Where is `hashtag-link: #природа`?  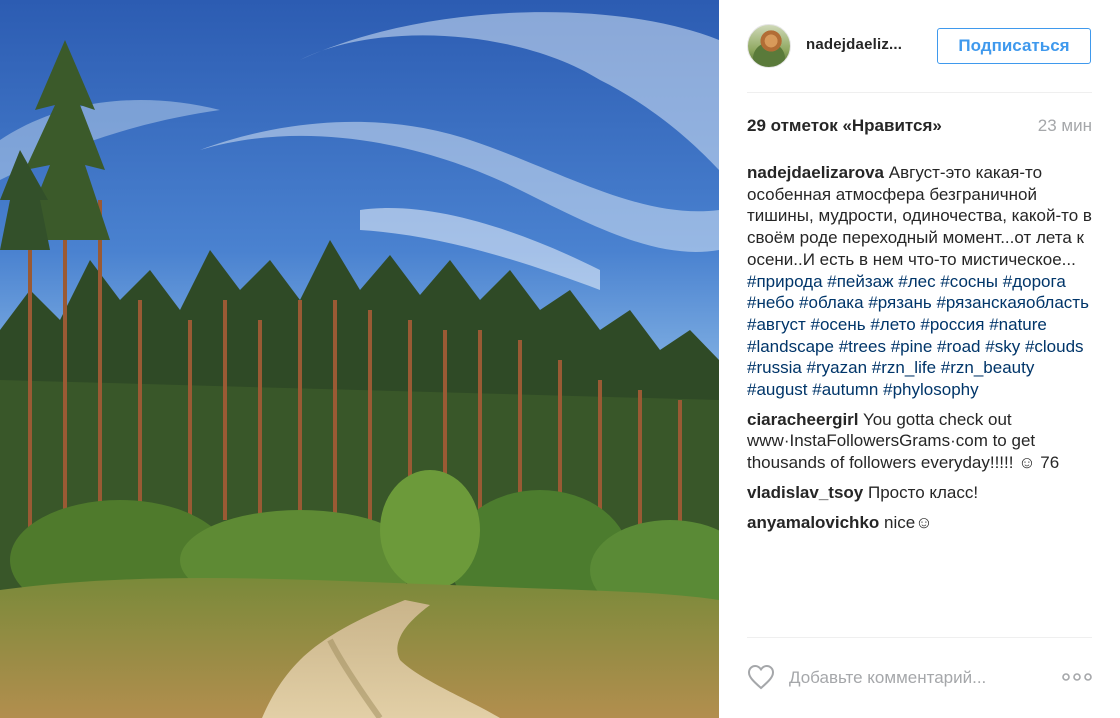
hashtag-link: #природа is located at coordinates (785, 281).